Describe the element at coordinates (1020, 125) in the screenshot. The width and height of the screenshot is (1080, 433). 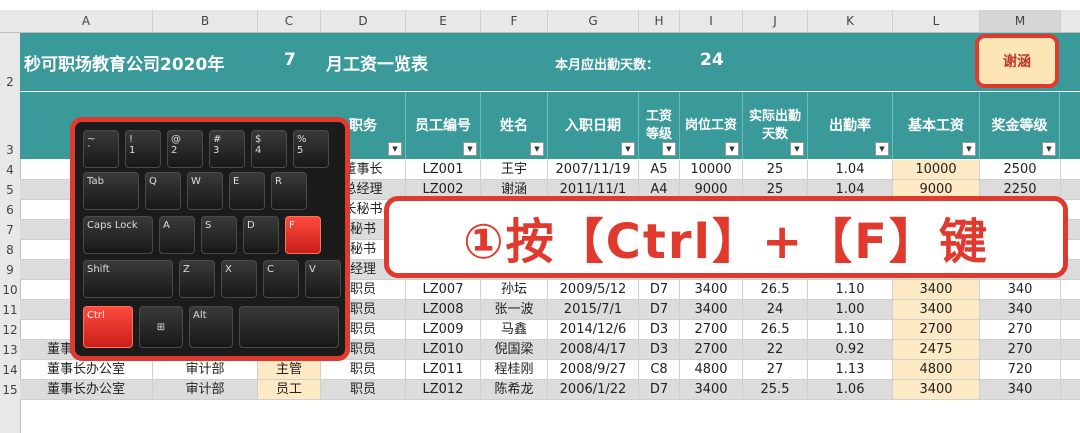
I see `header-bonus-grade: 奖金等级 ▼` at that location.